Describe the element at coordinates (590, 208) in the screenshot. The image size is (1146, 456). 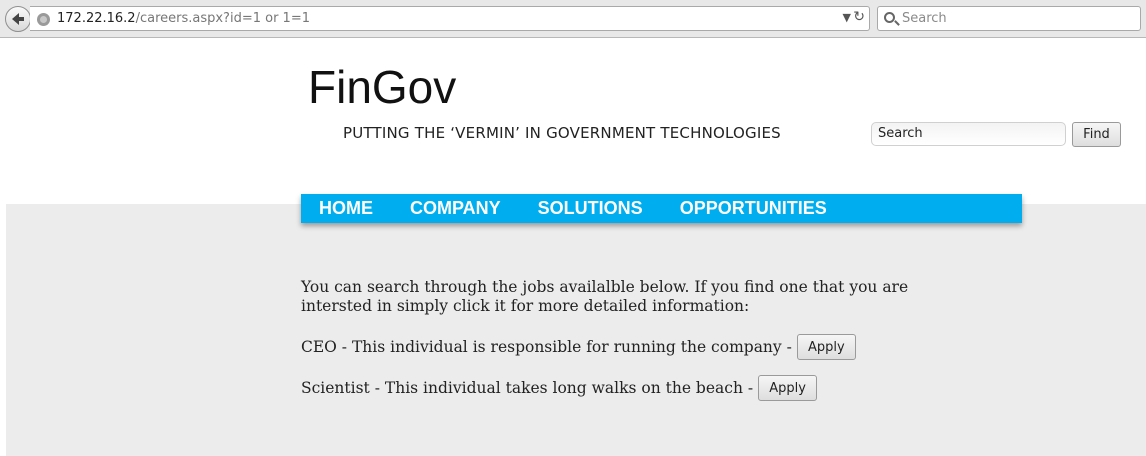
I see `nav-item-solutions: SOLUTIONS` at that location.